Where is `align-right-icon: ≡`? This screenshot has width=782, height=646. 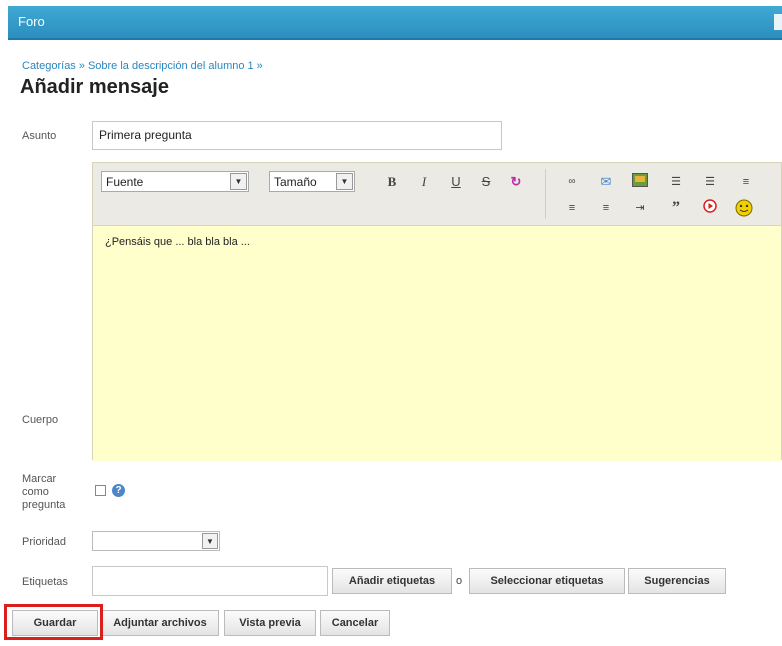
align-right-icon: ≡ is located at coordinates (606, 208).